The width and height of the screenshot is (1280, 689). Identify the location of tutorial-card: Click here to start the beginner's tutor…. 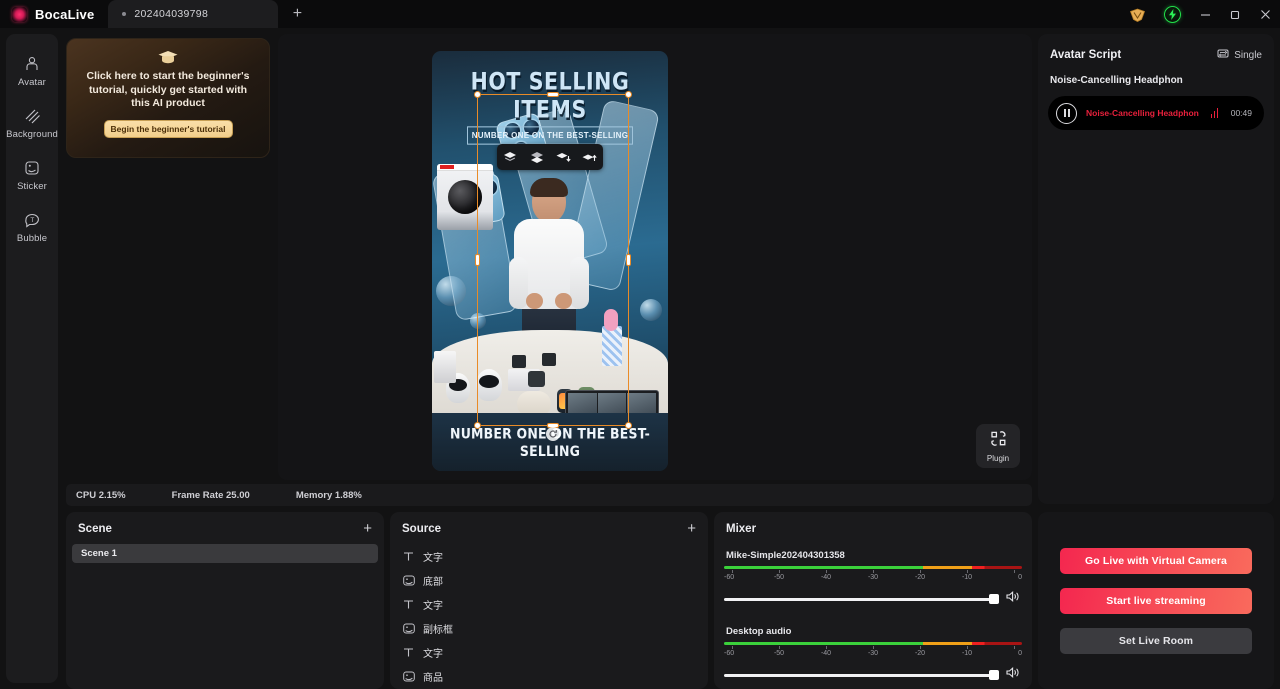
(168, 98).